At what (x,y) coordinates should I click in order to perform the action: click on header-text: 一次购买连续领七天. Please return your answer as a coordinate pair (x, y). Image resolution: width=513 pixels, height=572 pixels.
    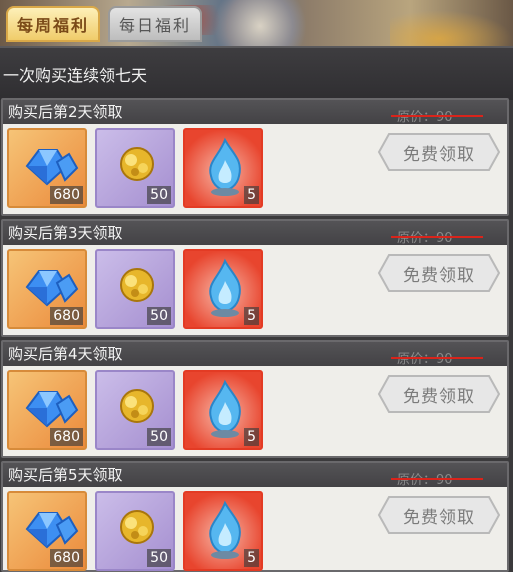
    Looking at the image, I should click on (75, 75).